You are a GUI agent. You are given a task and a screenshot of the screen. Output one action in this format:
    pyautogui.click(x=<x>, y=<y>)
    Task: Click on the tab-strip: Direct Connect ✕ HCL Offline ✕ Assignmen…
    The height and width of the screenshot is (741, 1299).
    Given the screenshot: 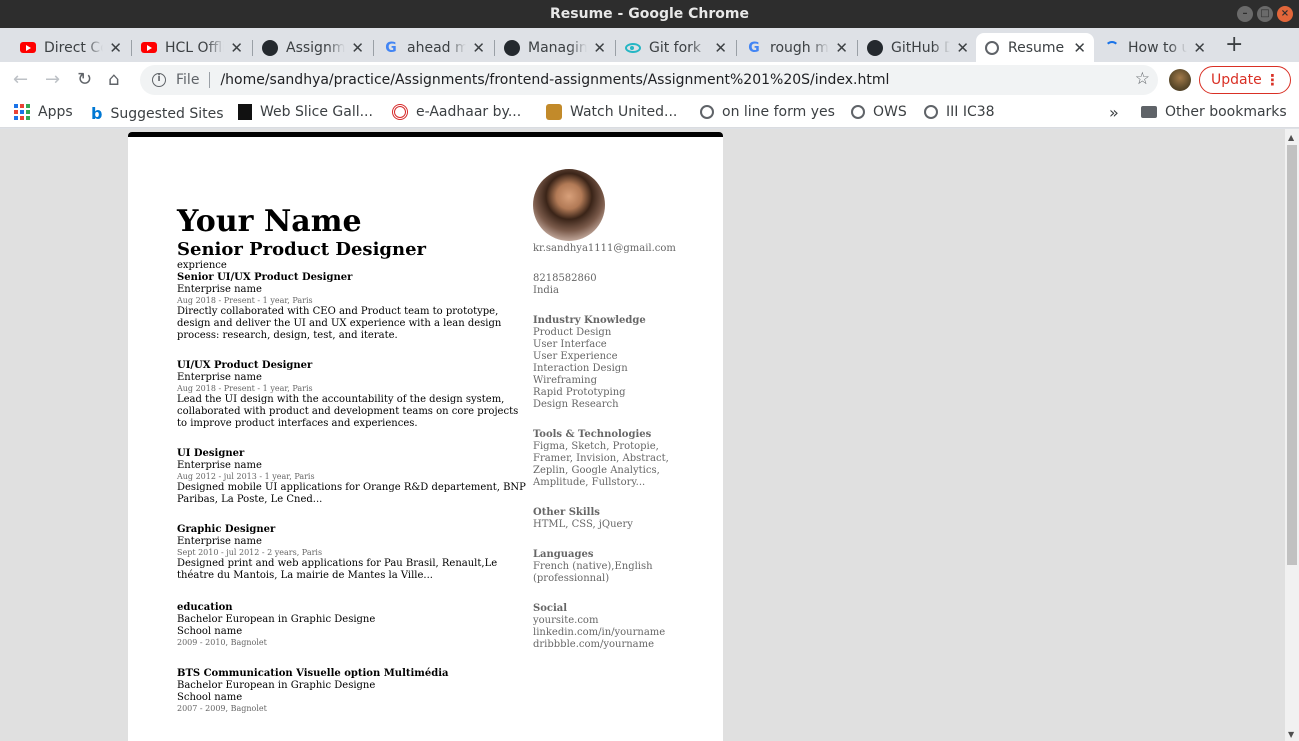 What is the action you would take?
    pyautogui.click(x=649, y=45)
    